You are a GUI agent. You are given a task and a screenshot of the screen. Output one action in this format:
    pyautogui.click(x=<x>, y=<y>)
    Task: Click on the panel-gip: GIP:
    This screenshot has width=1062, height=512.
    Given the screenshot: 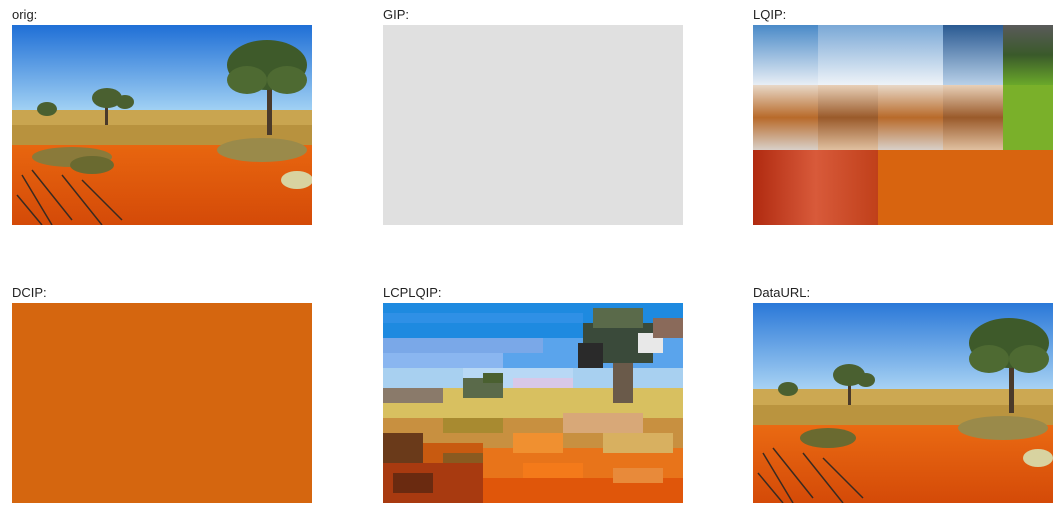 What is the action you would take?
    pyautogui.click(x=533, y=116)
    